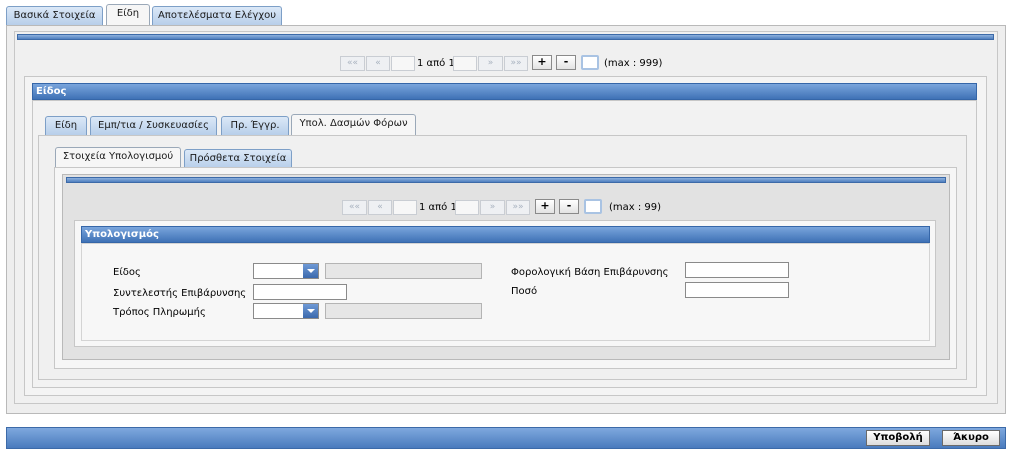 This screenshot has width=1024, height=466. What do you see at coordinates (159, 312) in the screenshot?
I see `tropos-label: Τρόπος Πληρωμής` at bounding box center [159, 312].